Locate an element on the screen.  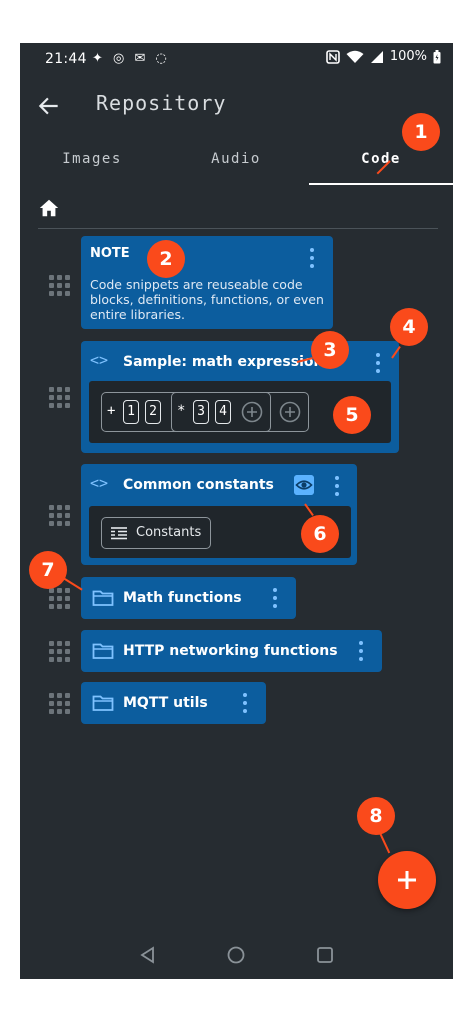
folder-item-mqtt: MQTT utils is located at coordinates (173, 703).